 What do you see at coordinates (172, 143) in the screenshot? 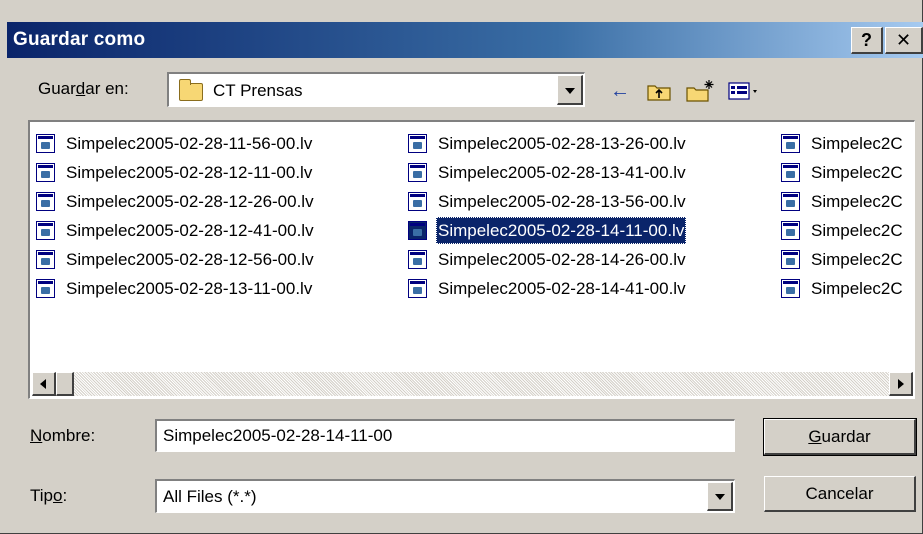
I see `list-item: Simpelec2005-02-28-11-56-00.lv` at bounding box center [172, 143].